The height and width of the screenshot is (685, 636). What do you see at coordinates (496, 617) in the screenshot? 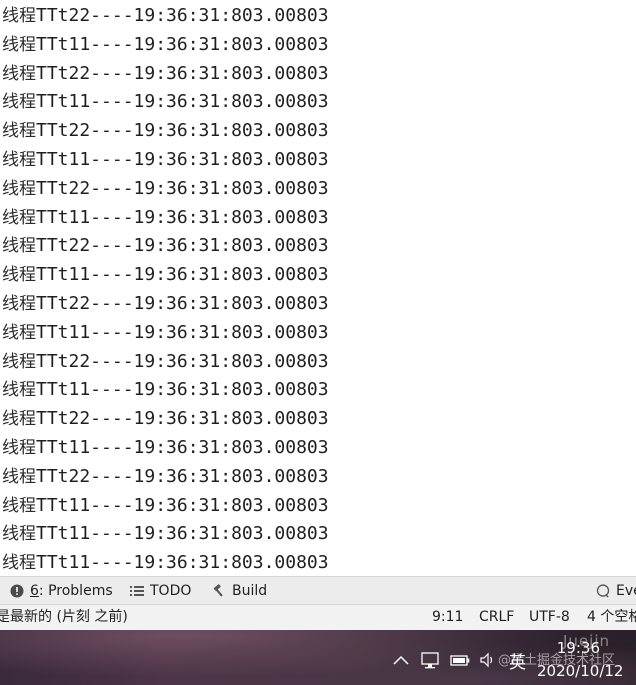
I see `line-separator: CRLF` at bounding box center [496, 617].